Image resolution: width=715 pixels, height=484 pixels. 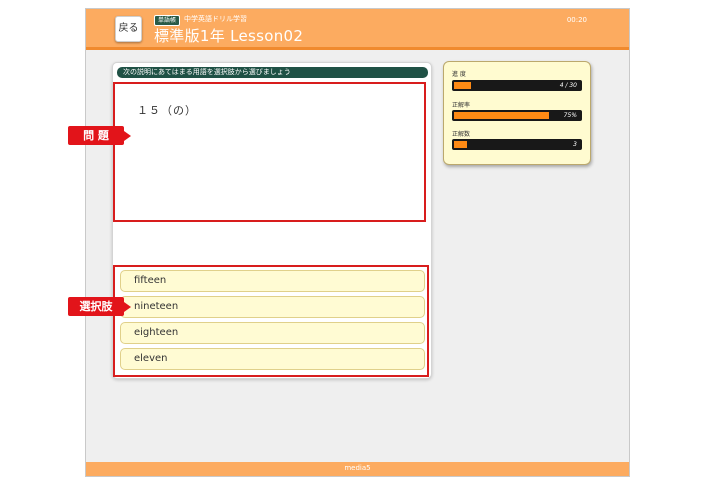 I want to click on progress-fill, so click(x=462, y=85).